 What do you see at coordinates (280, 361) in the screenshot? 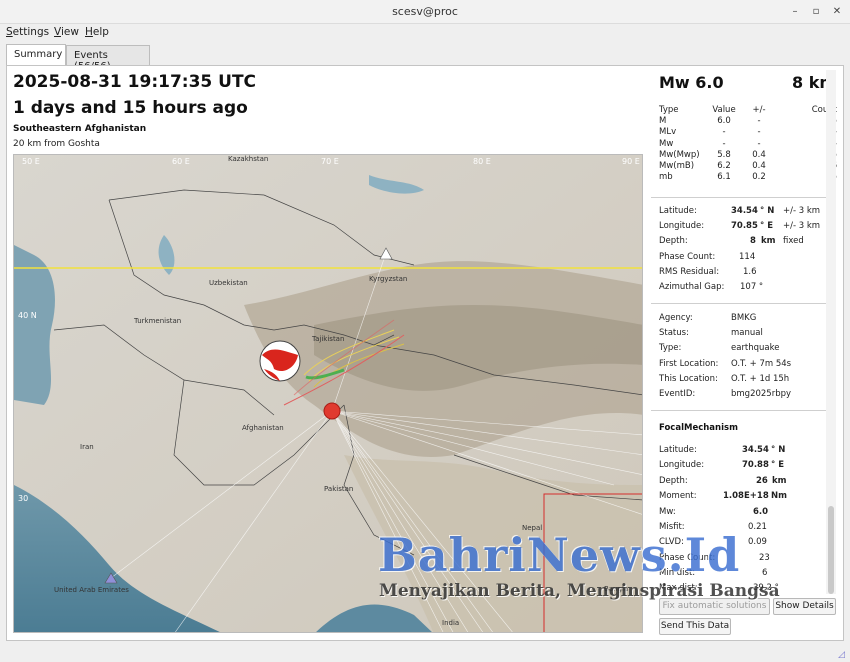
I see `focal-mechanism-beachball` at bounding box center [280, 361].